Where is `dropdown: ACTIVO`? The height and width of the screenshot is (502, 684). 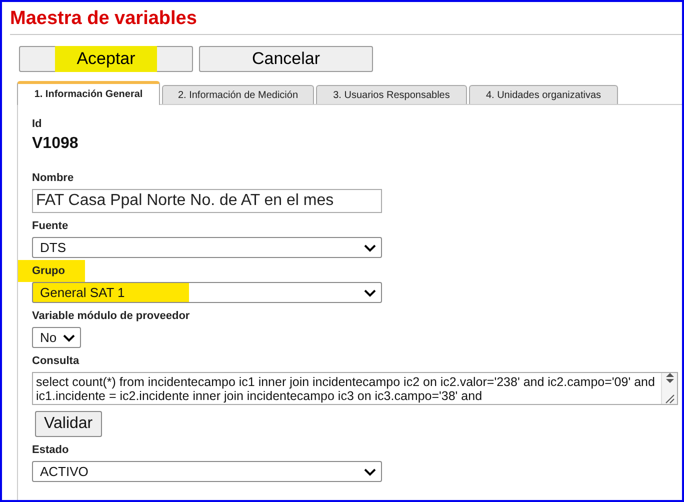 dropdown: ACTIVO is located at coordinates (207, 471).